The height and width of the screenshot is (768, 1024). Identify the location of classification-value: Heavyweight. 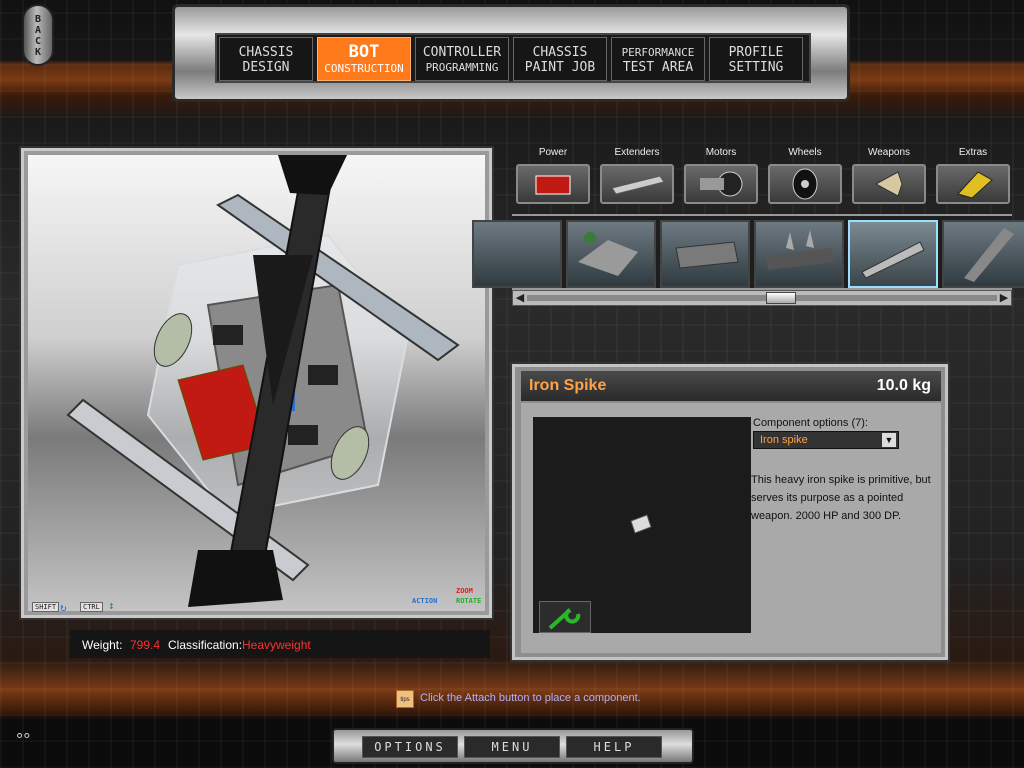
(276, 645).